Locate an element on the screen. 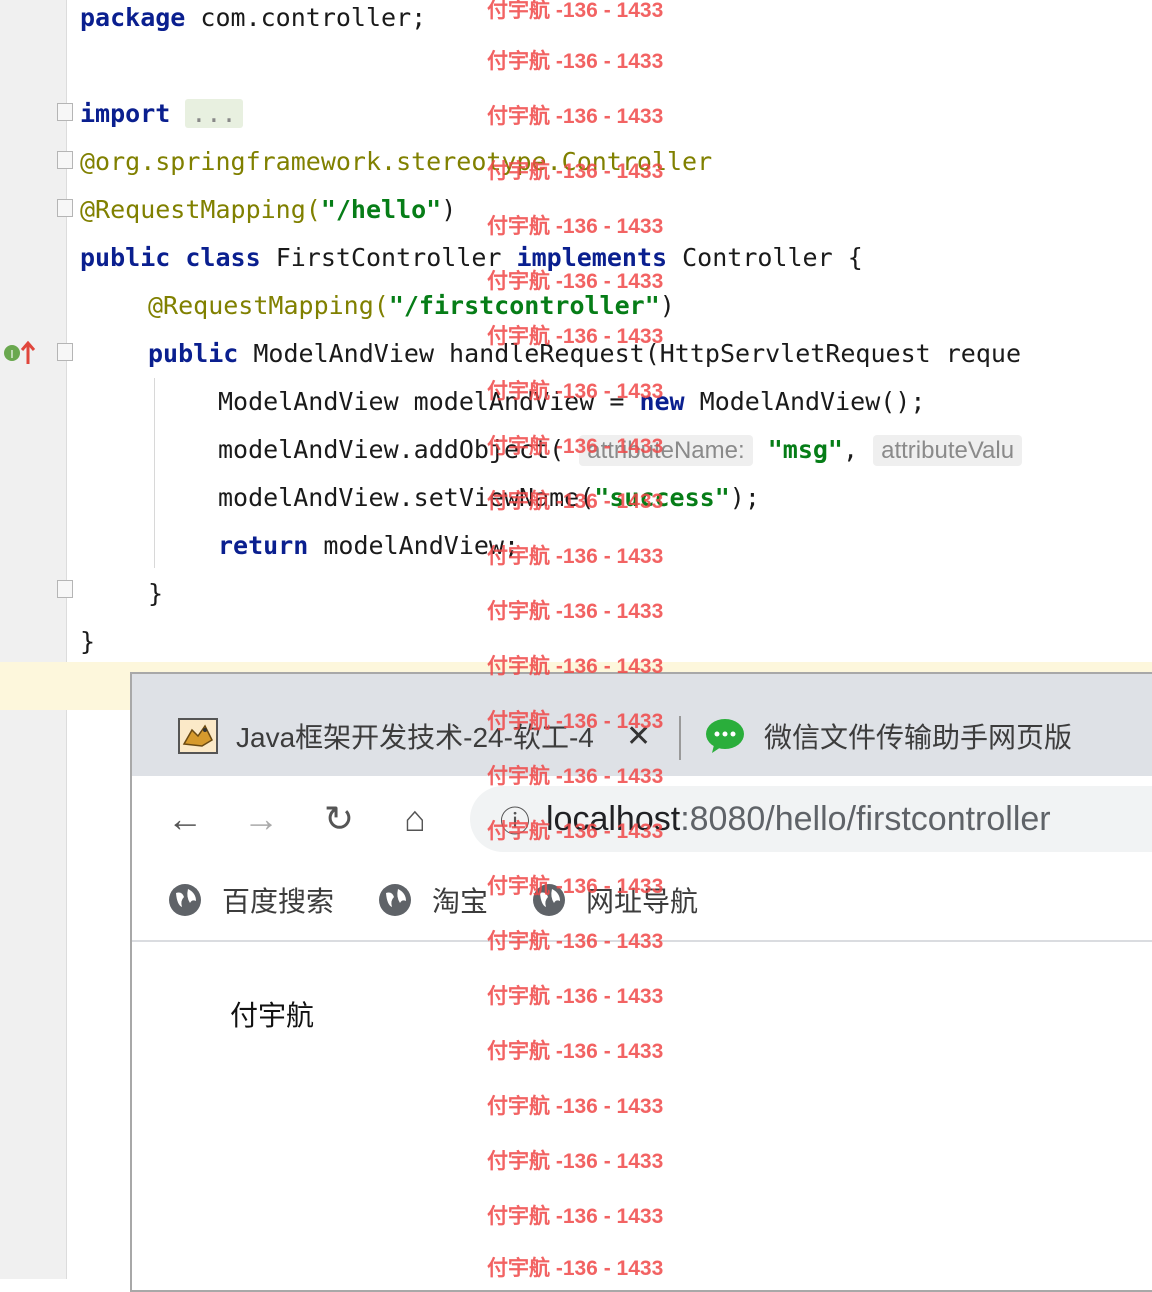 This screenshot has height=1292, width=1152. fold-annotation-icon is located at coordinates (65, 208).